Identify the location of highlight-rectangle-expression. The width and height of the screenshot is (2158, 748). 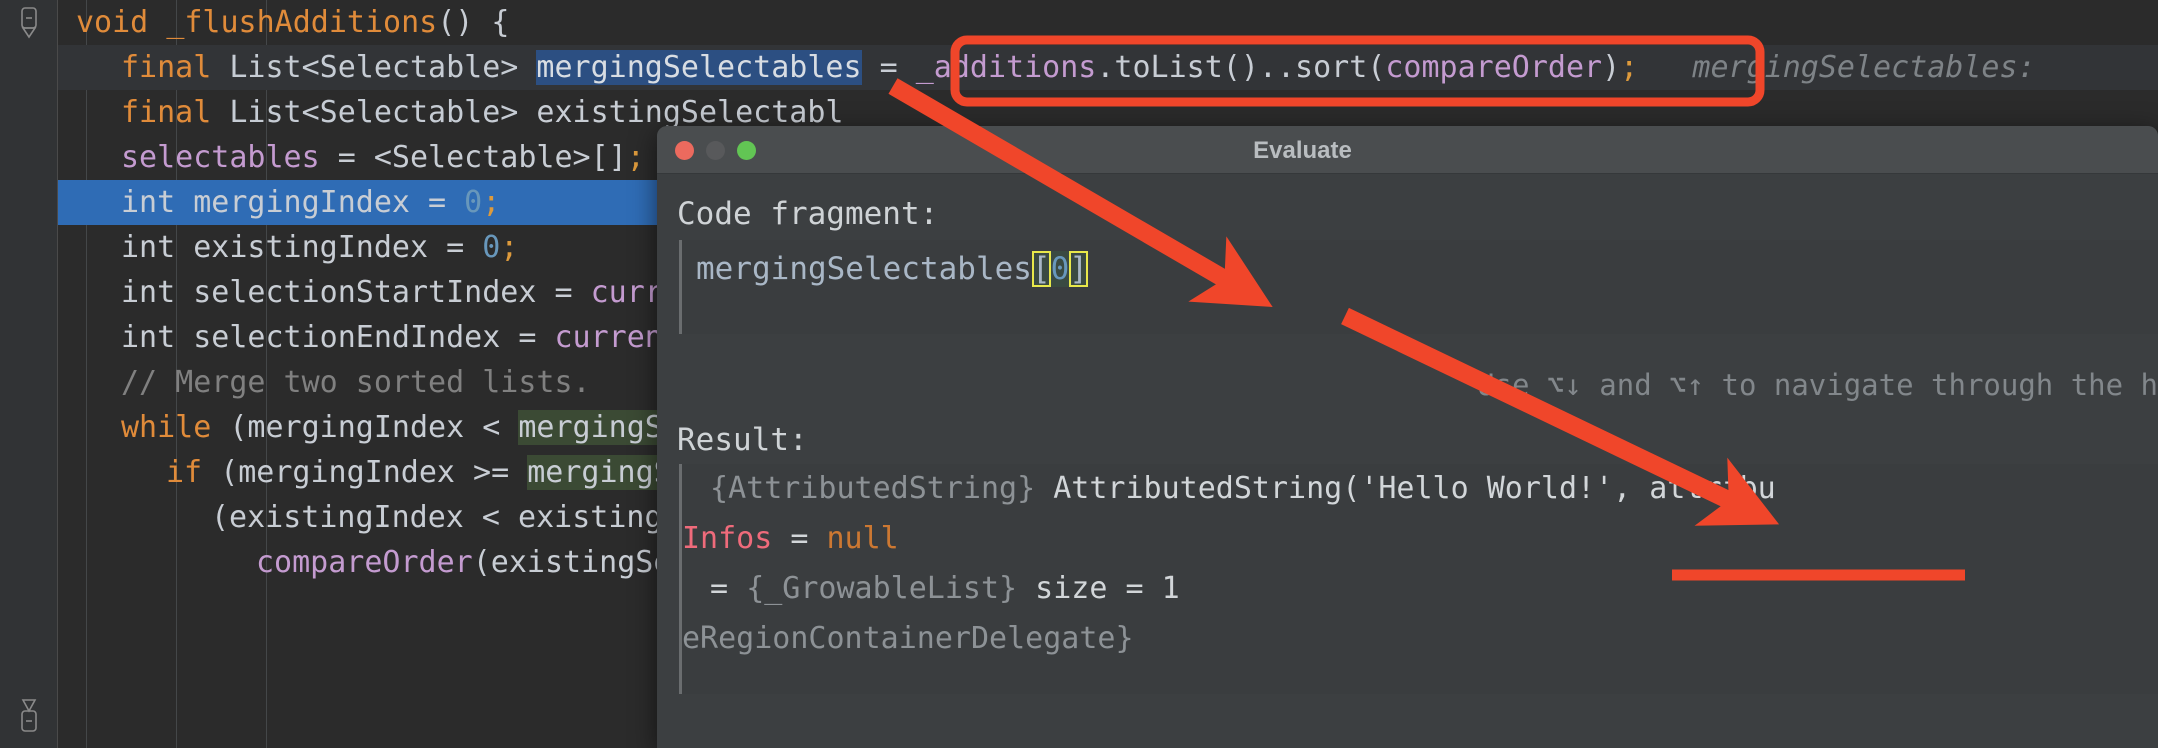
(1357, 71).